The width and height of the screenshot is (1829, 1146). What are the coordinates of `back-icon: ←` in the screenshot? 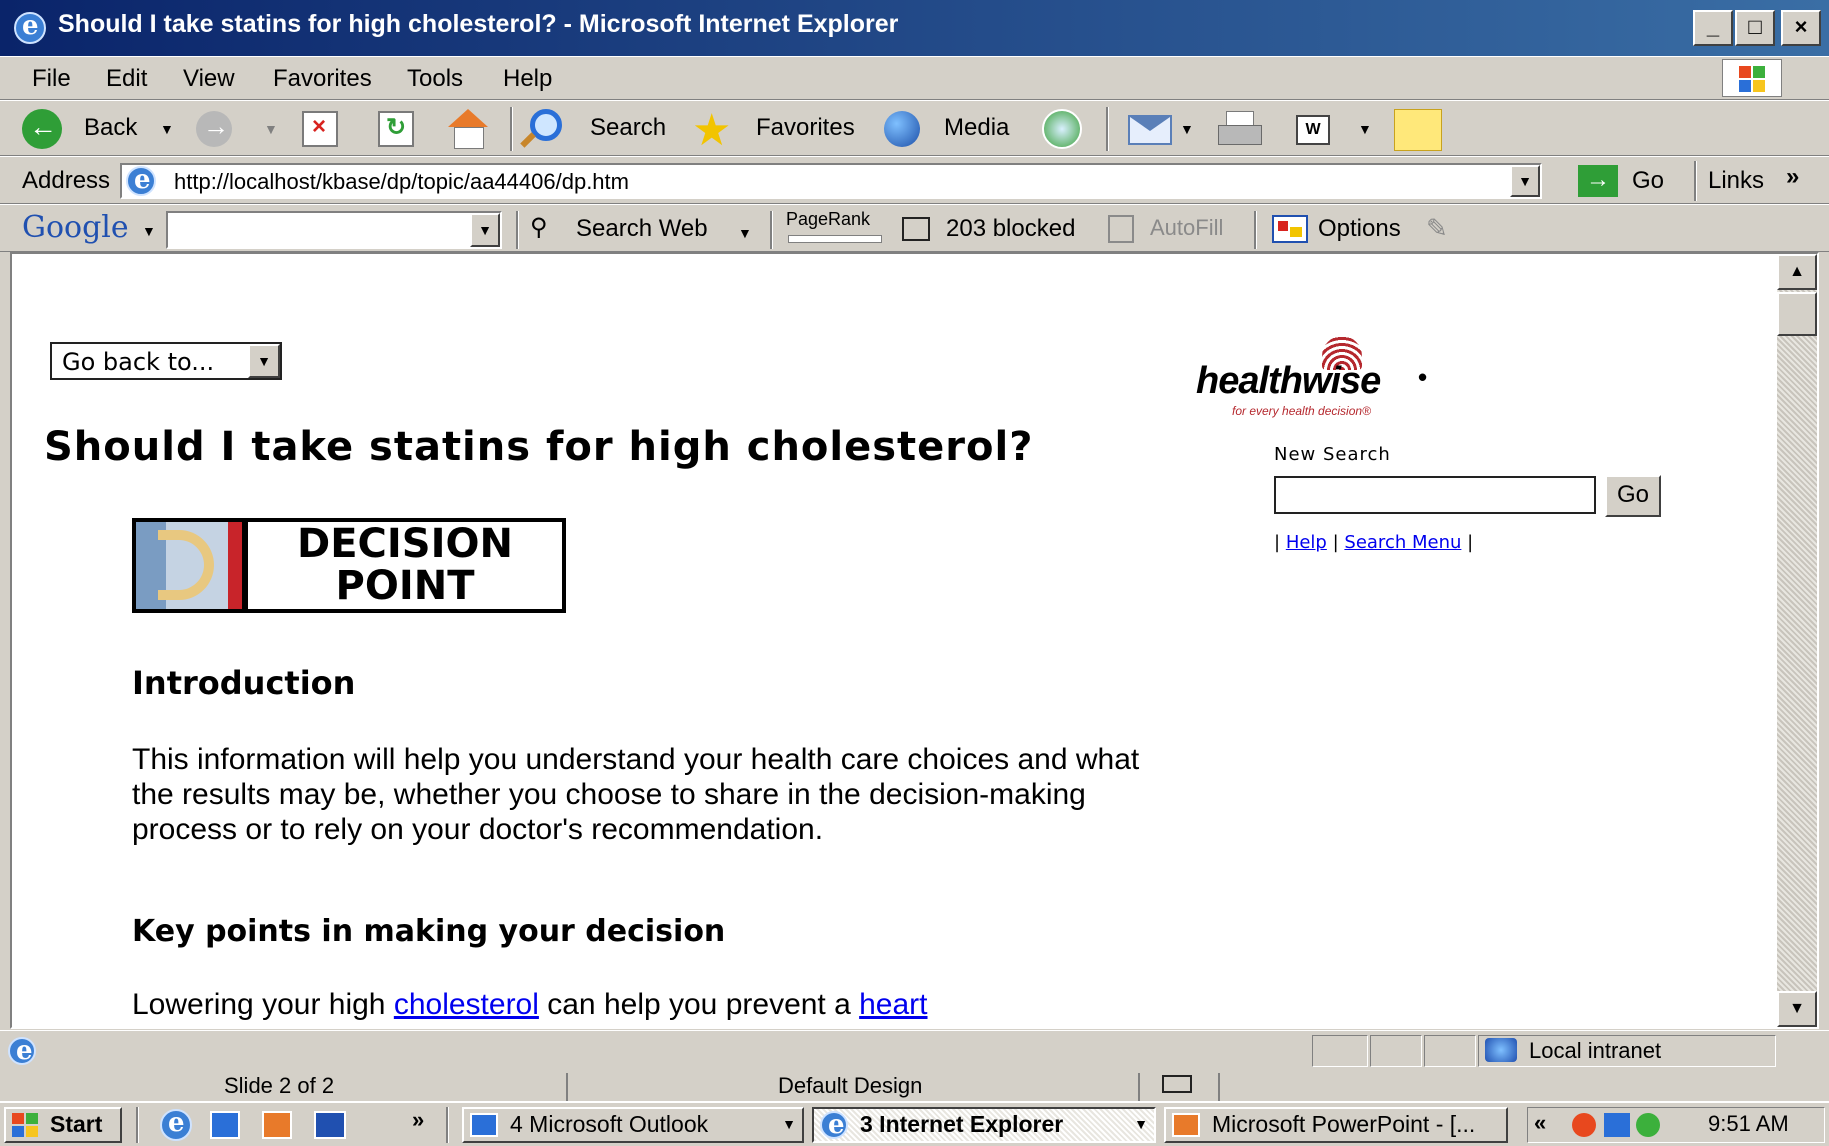 It's located at (42, 129).